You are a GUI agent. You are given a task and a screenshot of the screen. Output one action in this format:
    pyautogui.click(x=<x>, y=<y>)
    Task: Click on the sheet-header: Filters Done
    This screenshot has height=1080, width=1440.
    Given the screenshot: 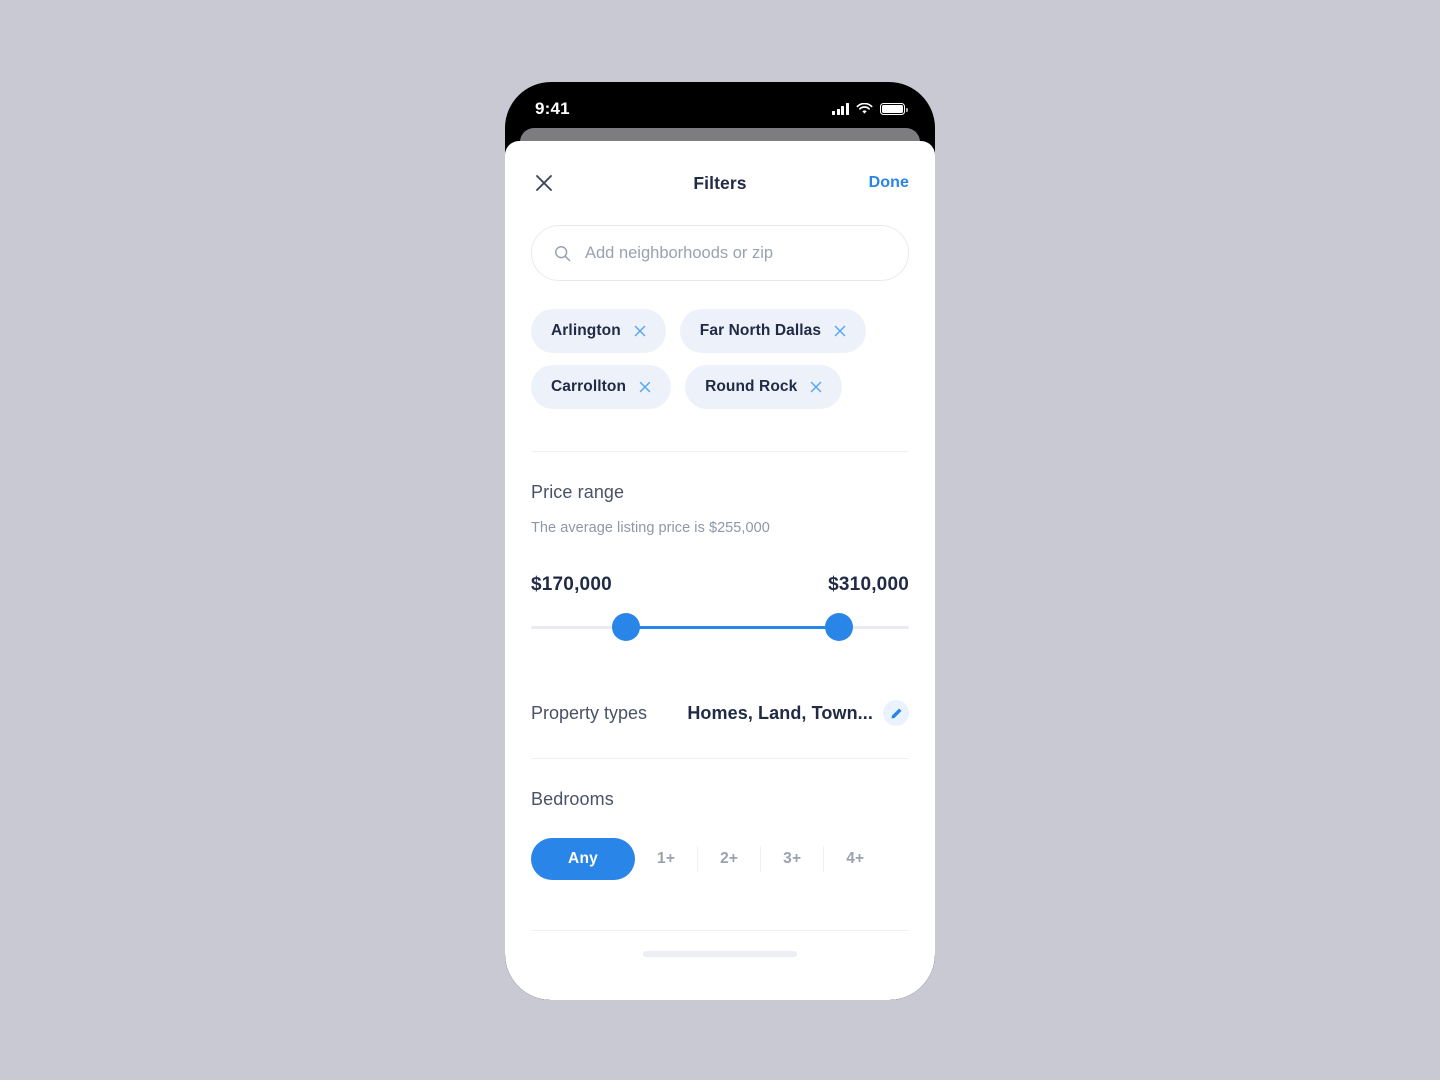 What is the action you would take?
    pyautogui.click(x=720, y=183)
    